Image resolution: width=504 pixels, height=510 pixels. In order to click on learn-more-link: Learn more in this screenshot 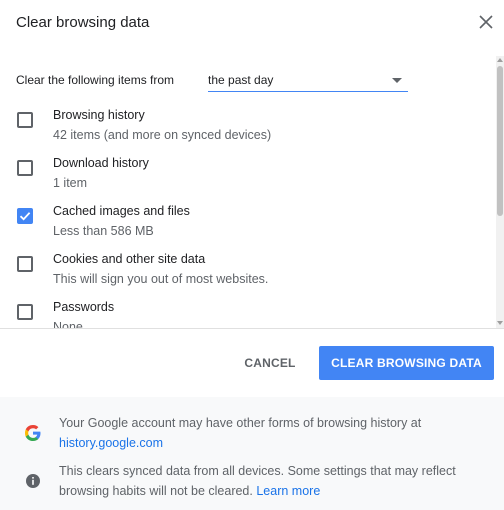, I will do `click(288, 491)`.